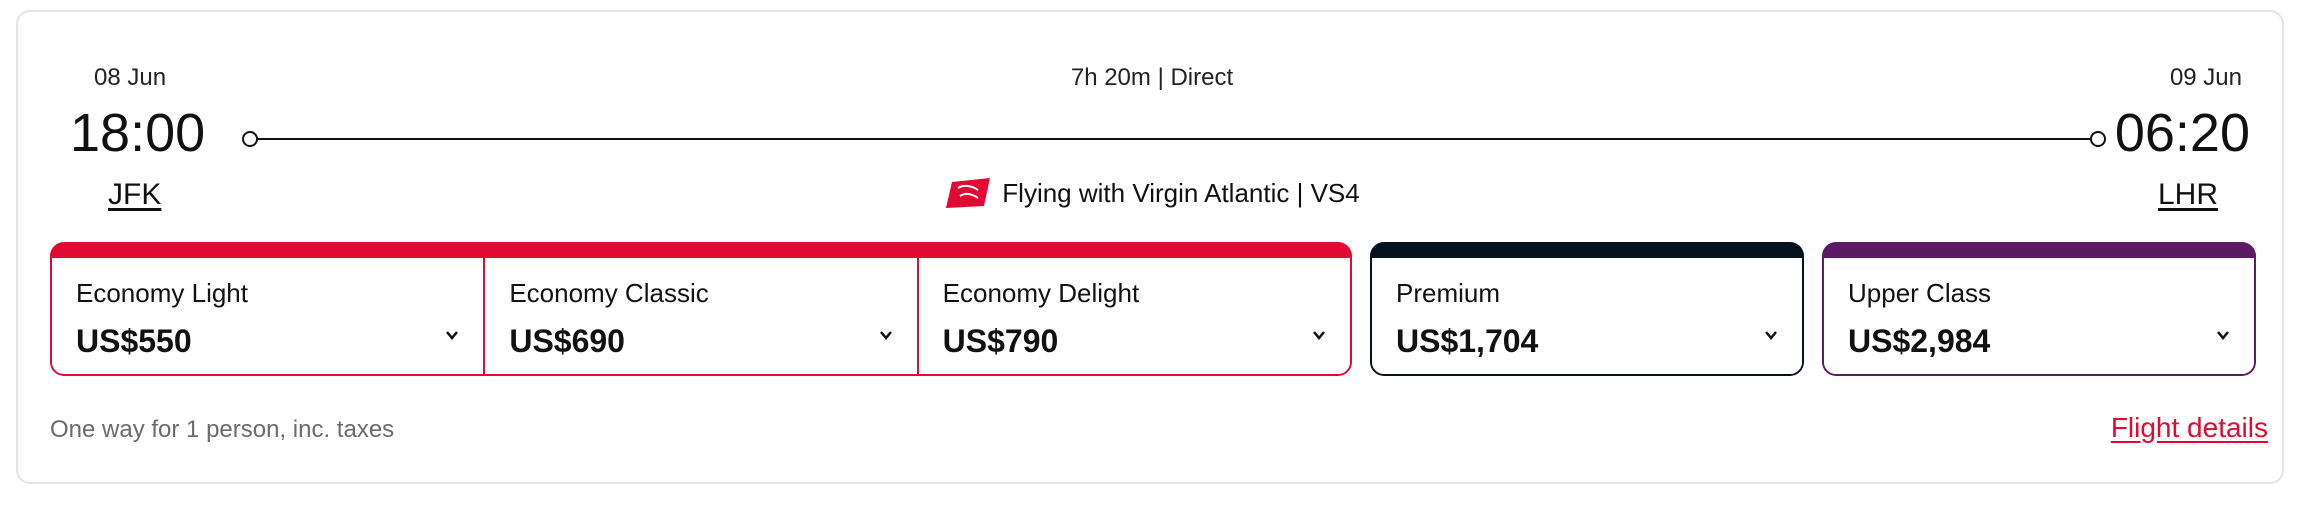  What do you see at coordinates (609, 293) in the screenshot?
I see `fare-name: Economy Classic` at bounding box center [609, 293].